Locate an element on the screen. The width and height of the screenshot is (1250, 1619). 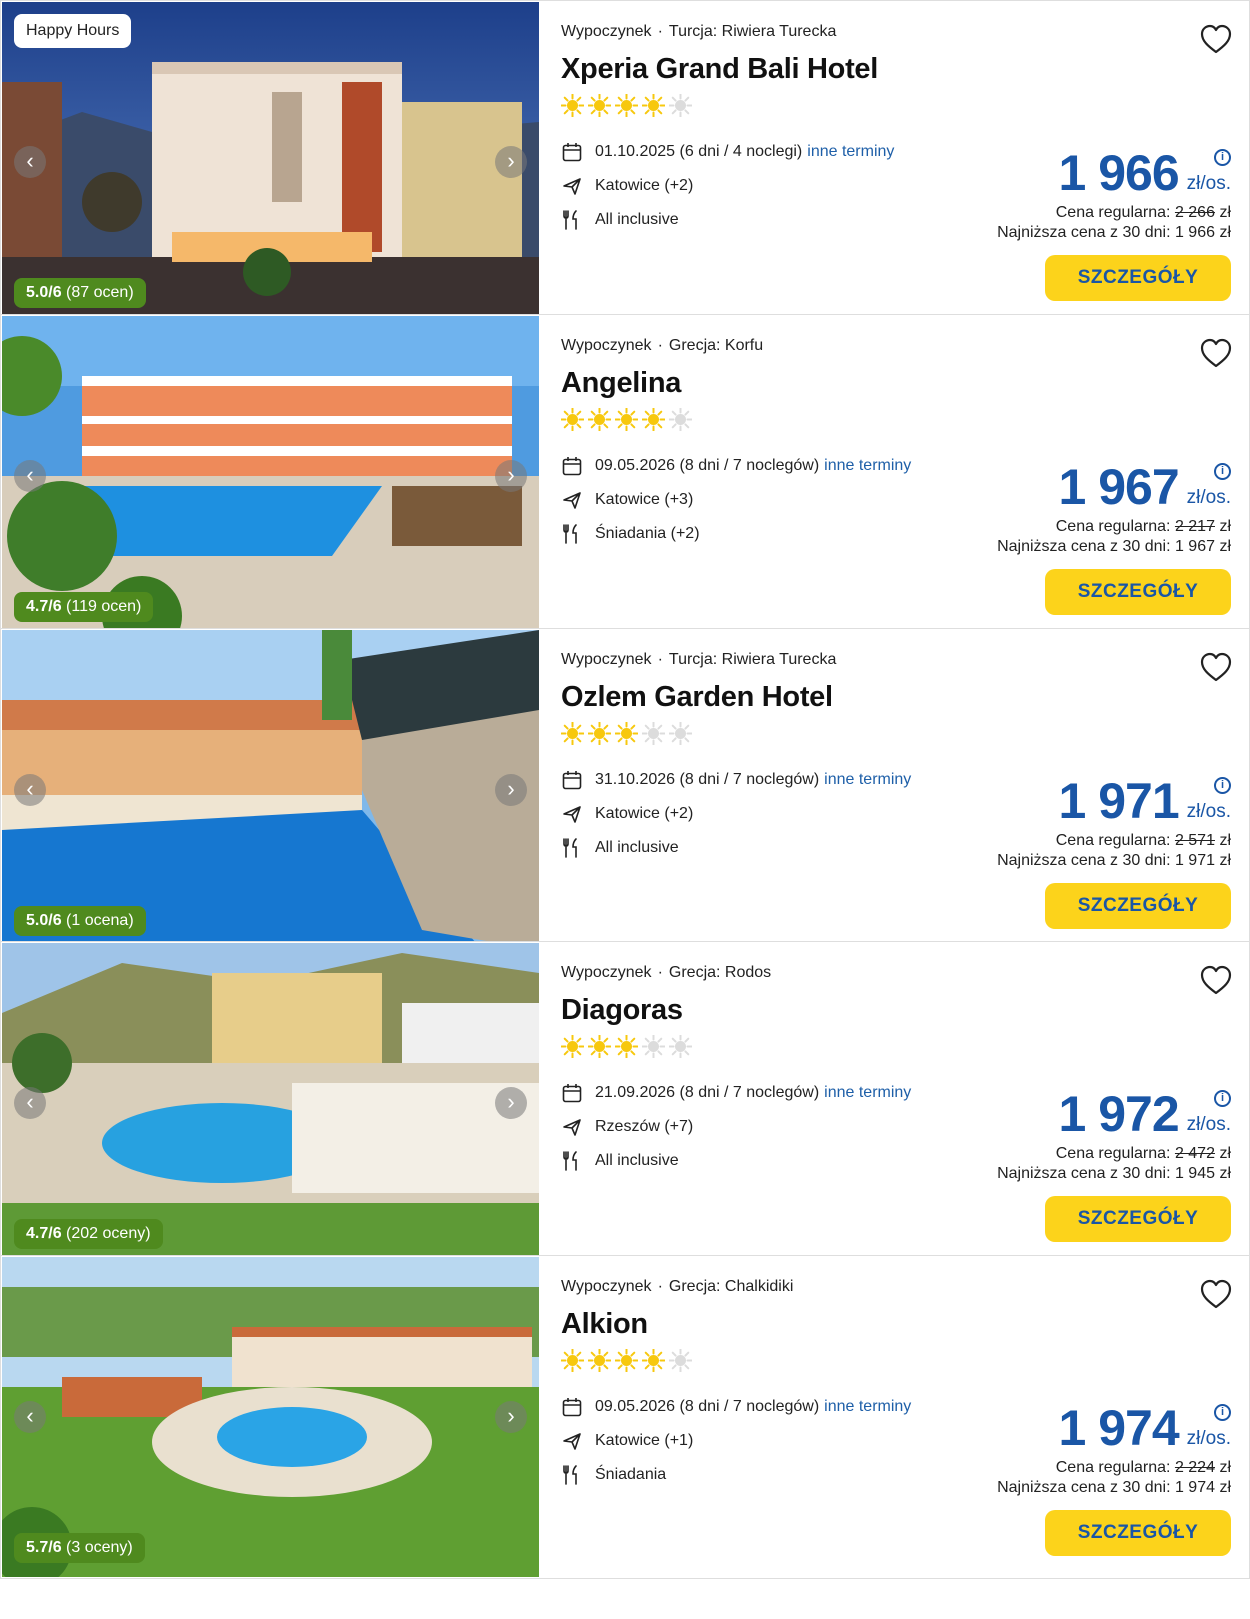
board-row: Śniadania (+2) is located at coordinates (736, 534).